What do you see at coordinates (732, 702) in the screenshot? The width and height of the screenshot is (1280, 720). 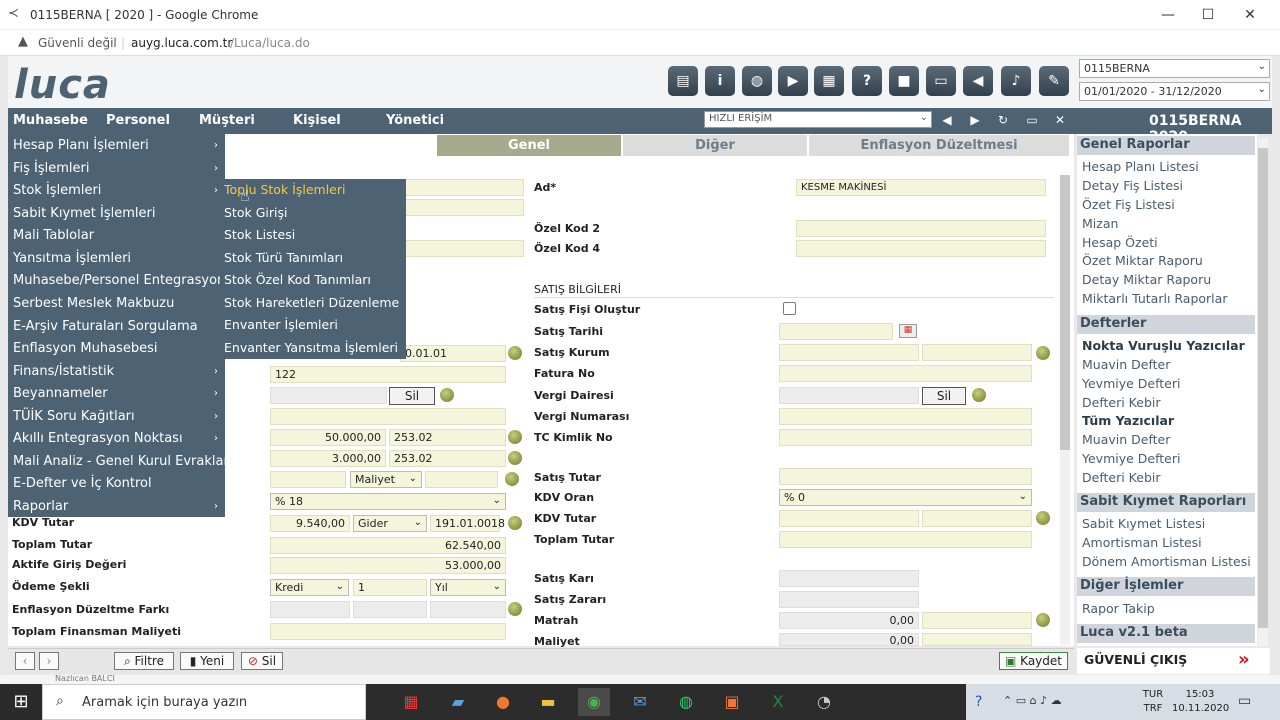 I see `app-icon: ▣` at bounding box center [732, 702].